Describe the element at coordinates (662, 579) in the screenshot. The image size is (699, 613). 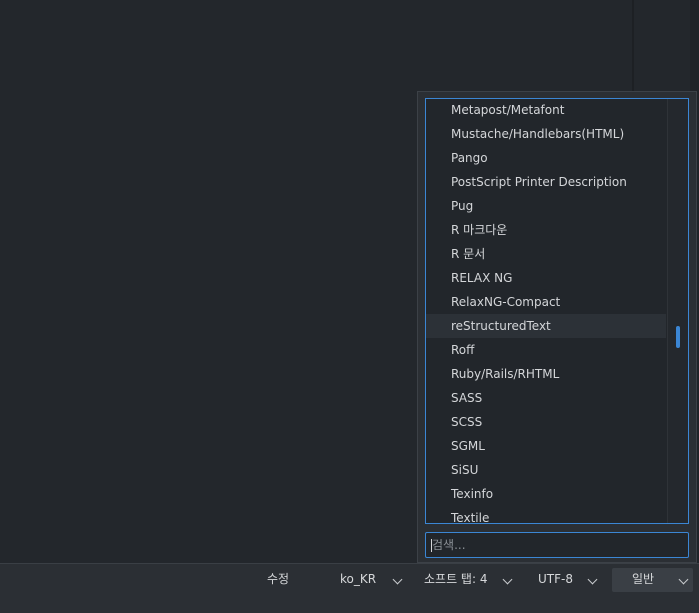
I see `syntax-selector: 일반` at that location.